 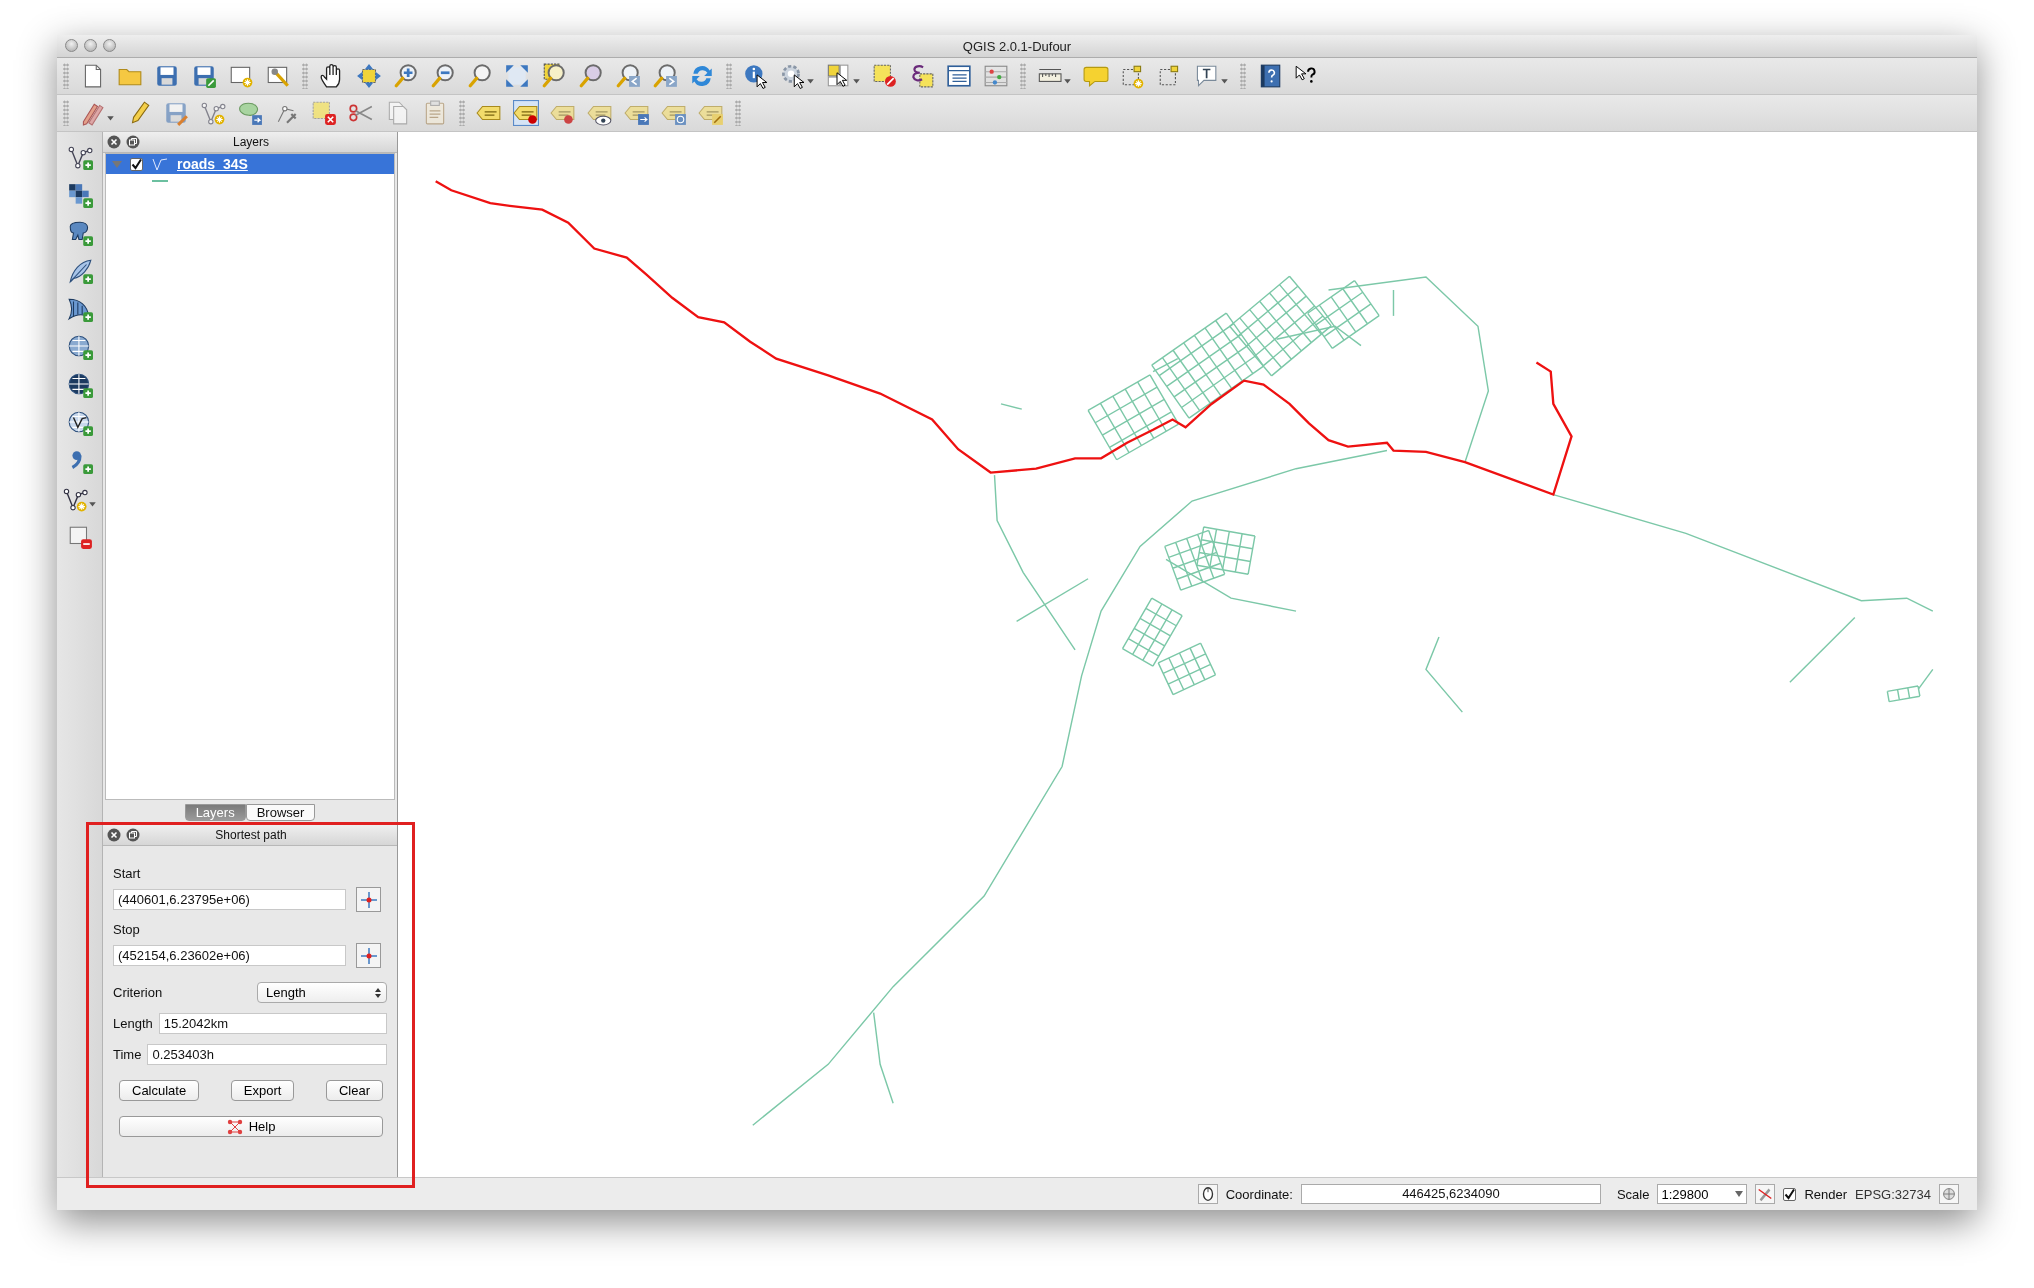 What do you see at coordinates (176, 113) in the screenshot?
I see `save-edits-icon` at bounding box center [176, 113].